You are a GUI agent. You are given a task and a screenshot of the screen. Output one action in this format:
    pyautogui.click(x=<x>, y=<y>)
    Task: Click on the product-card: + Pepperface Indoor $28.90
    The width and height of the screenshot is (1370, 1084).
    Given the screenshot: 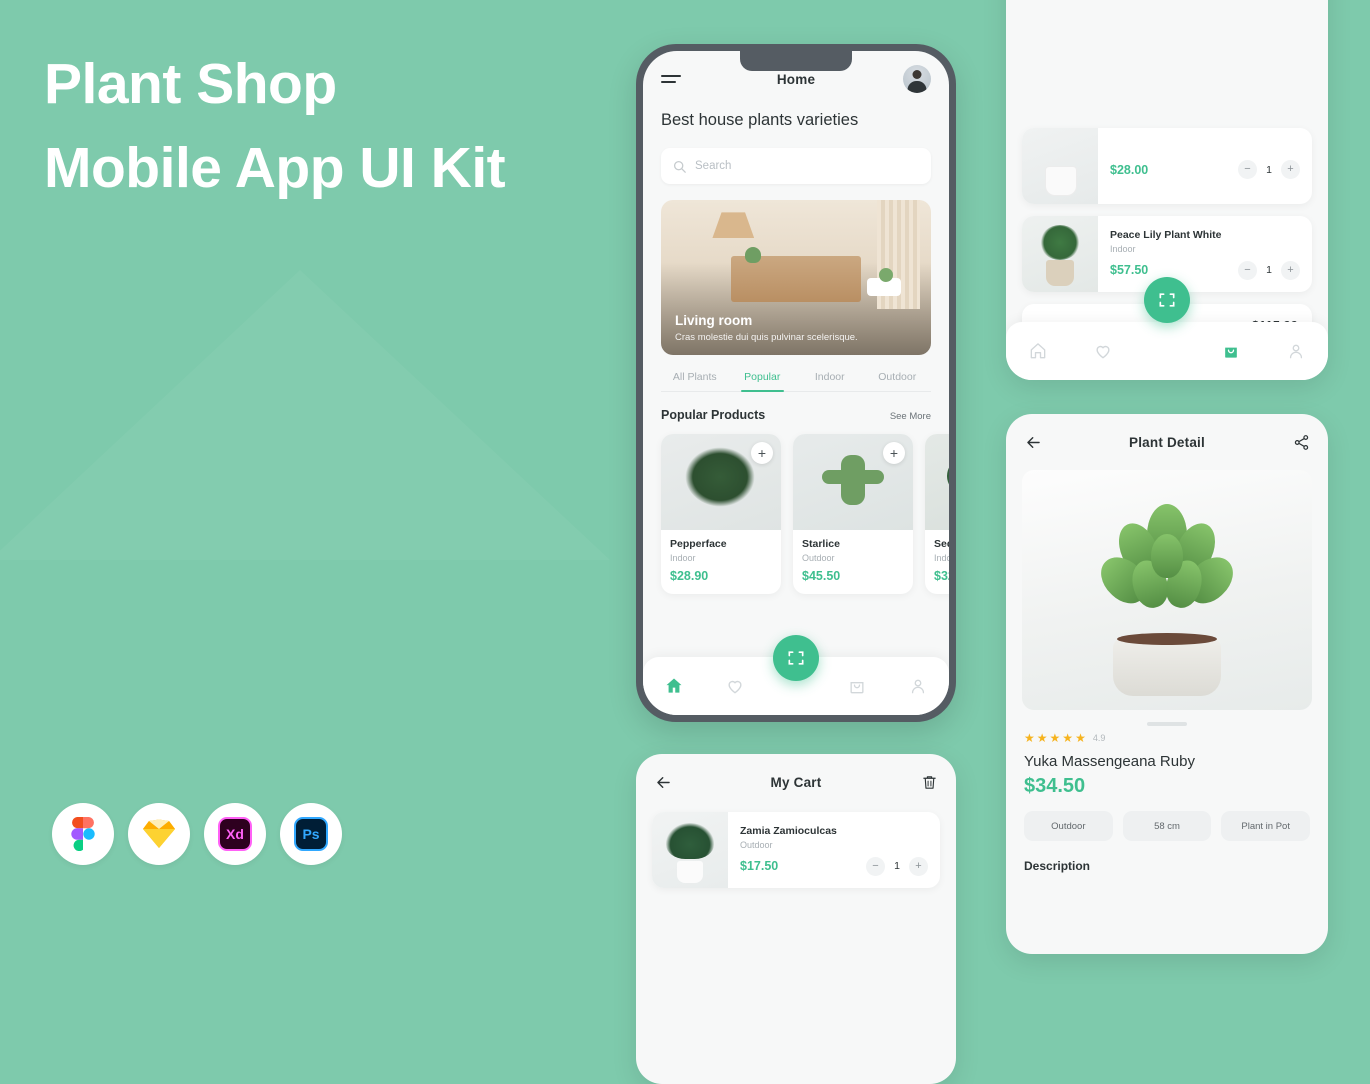 What is the action you would take?
    pyautogui.click(x=721, y=514)
    